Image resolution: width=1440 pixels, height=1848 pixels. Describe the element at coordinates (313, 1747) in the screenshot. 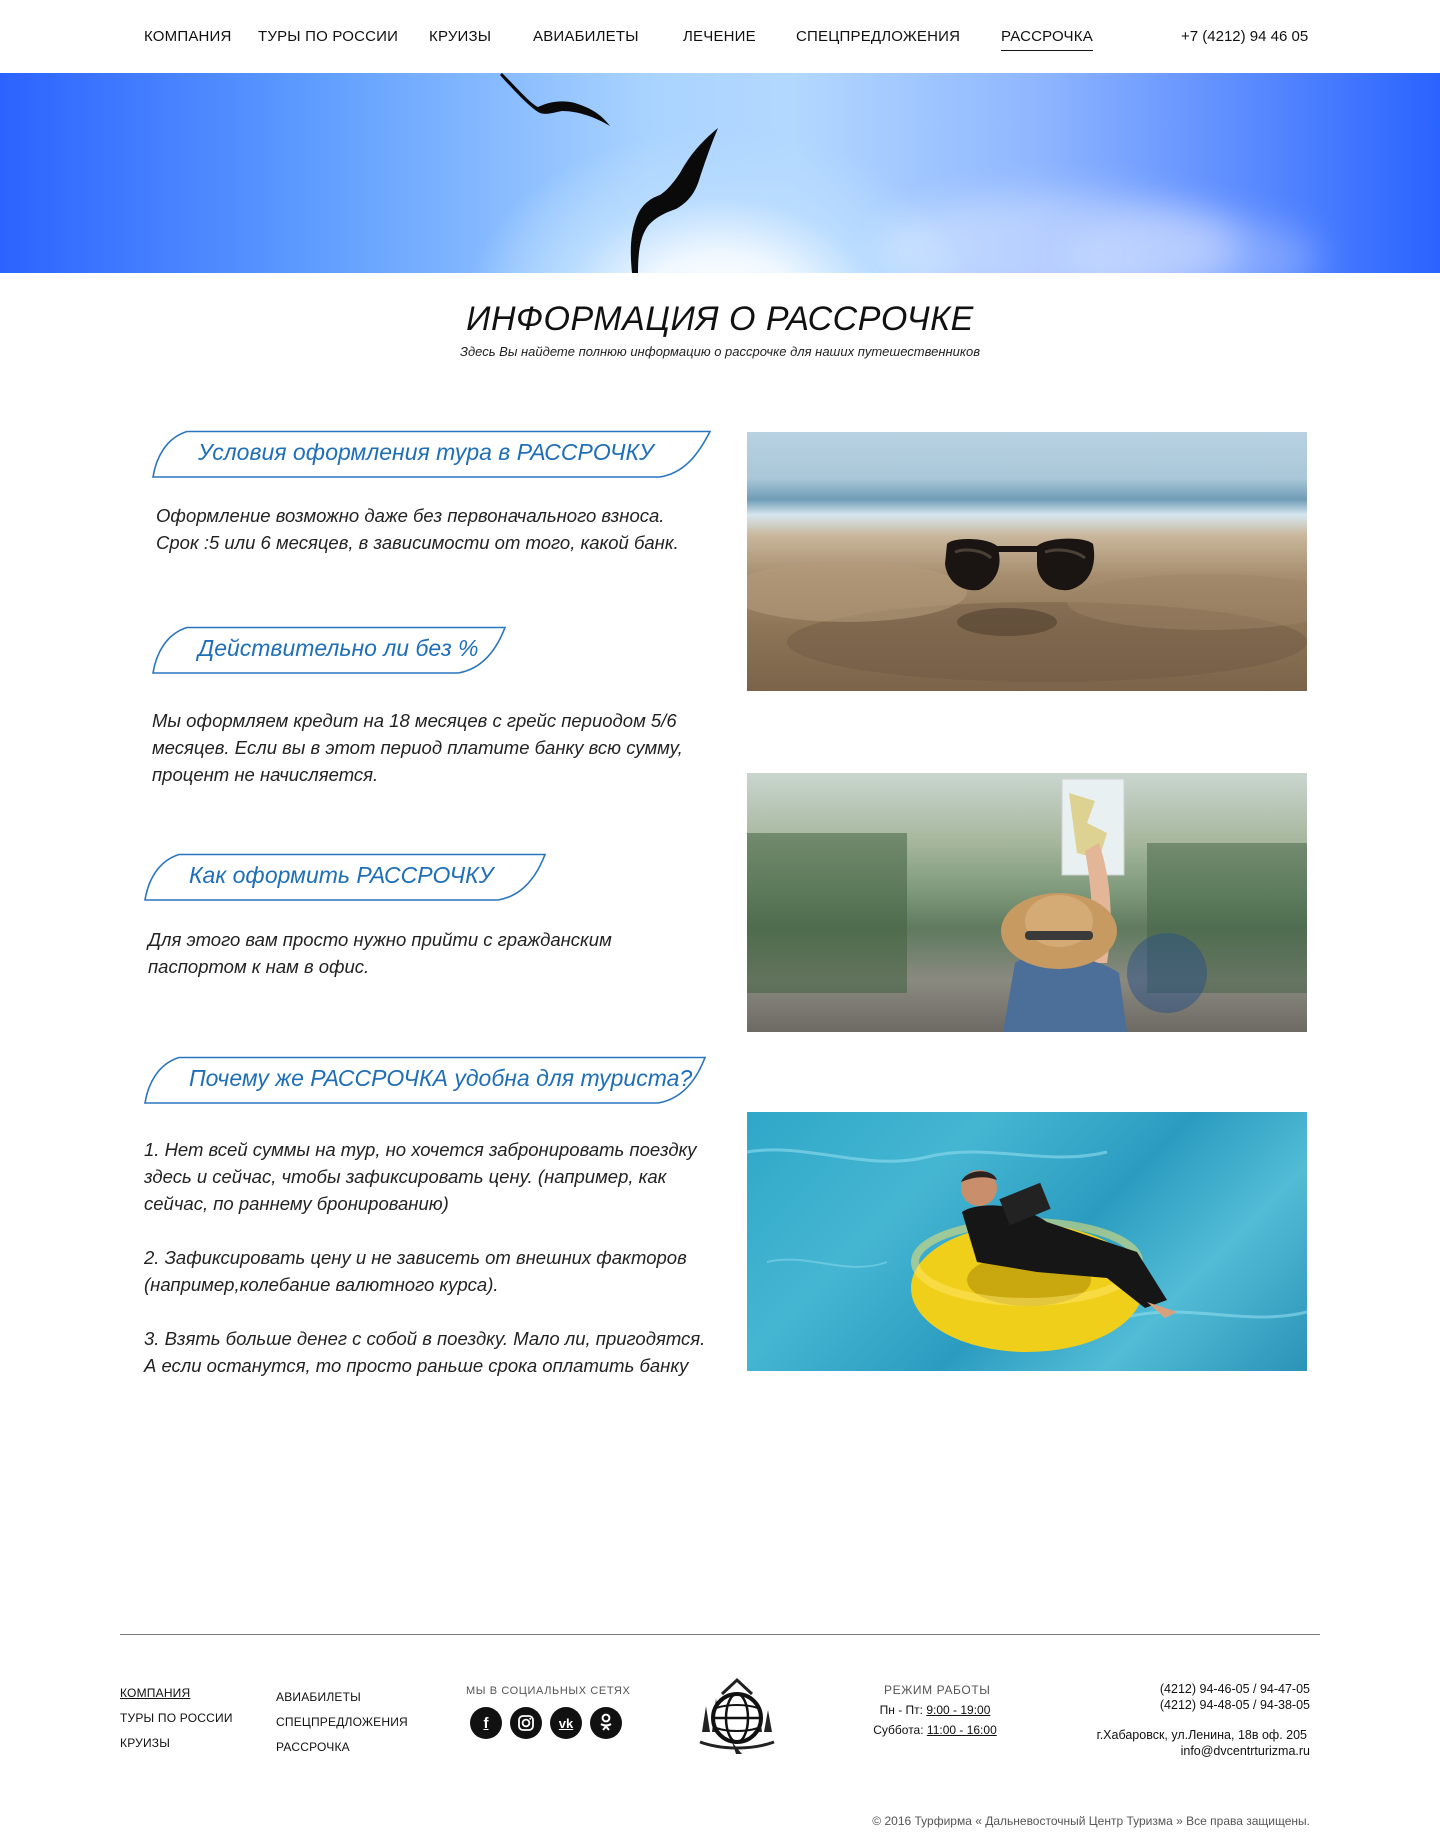

I see `footer-link-installments: РАССРОЧКА` at that location.